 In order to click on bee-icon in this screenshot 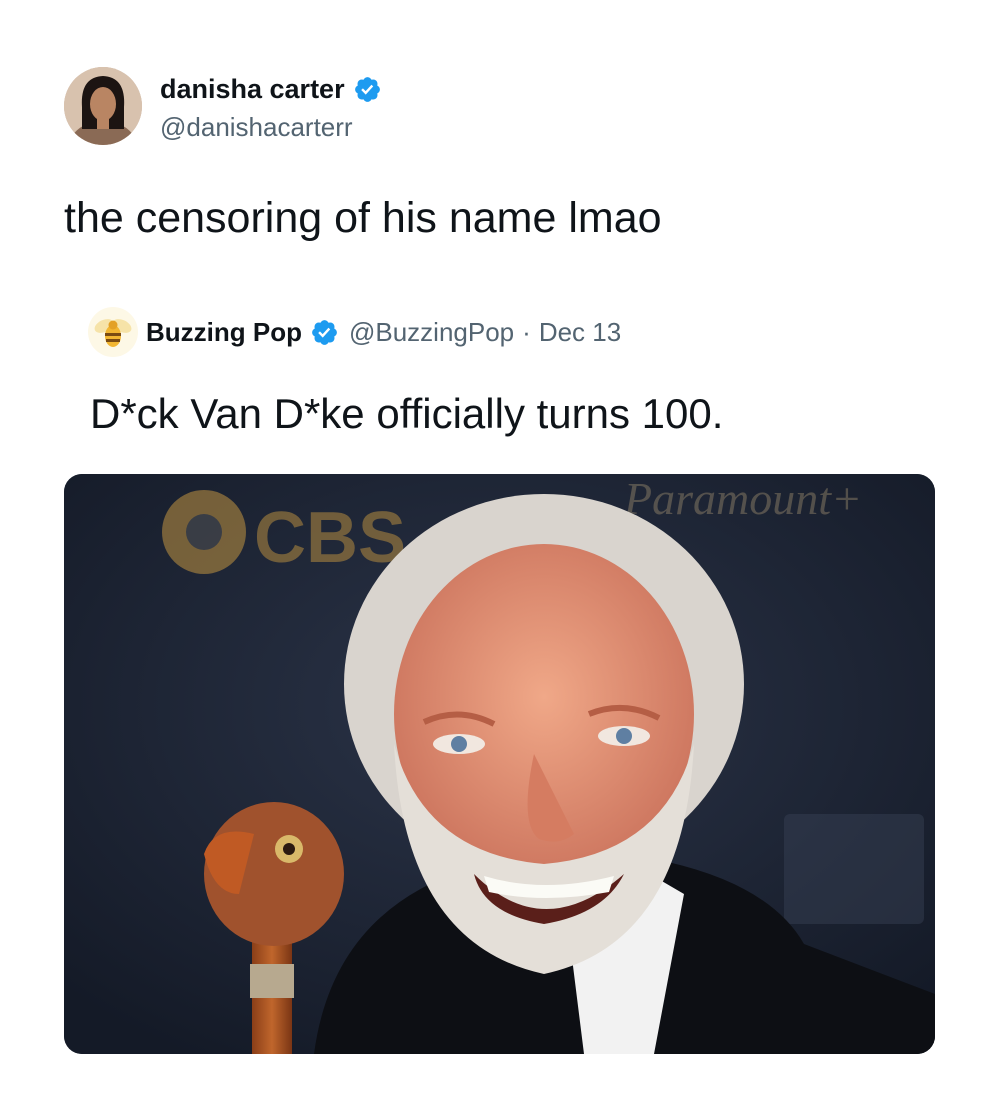, I will do `click(113, 333)`.